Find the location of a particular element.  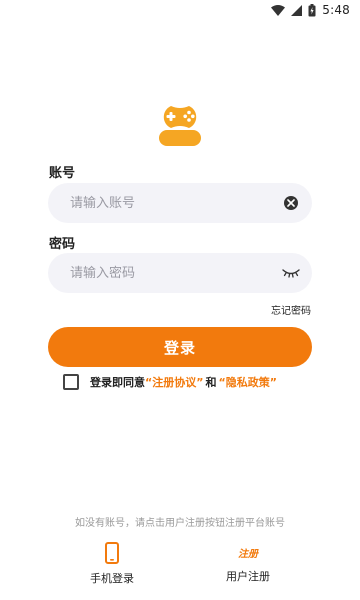

user-register-label: 用户注册 is located at coordinates (248, 576).